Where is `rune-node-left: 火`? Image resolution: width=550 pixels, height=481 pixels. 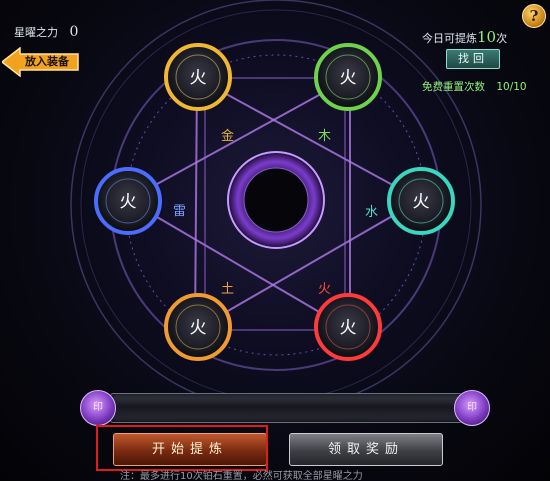 rune-node-left: 火 is located at coordinates (128, 201).